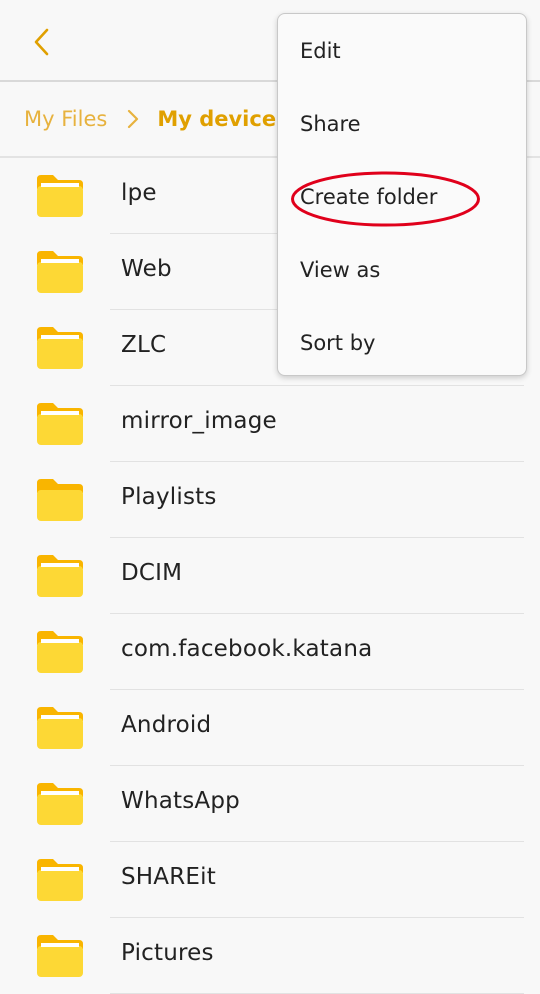 This screenshot has height=994, width=540. Describe the element at coordinates (168, 877) in the screenshot. I see `folder-name: SHAREit` at that location.